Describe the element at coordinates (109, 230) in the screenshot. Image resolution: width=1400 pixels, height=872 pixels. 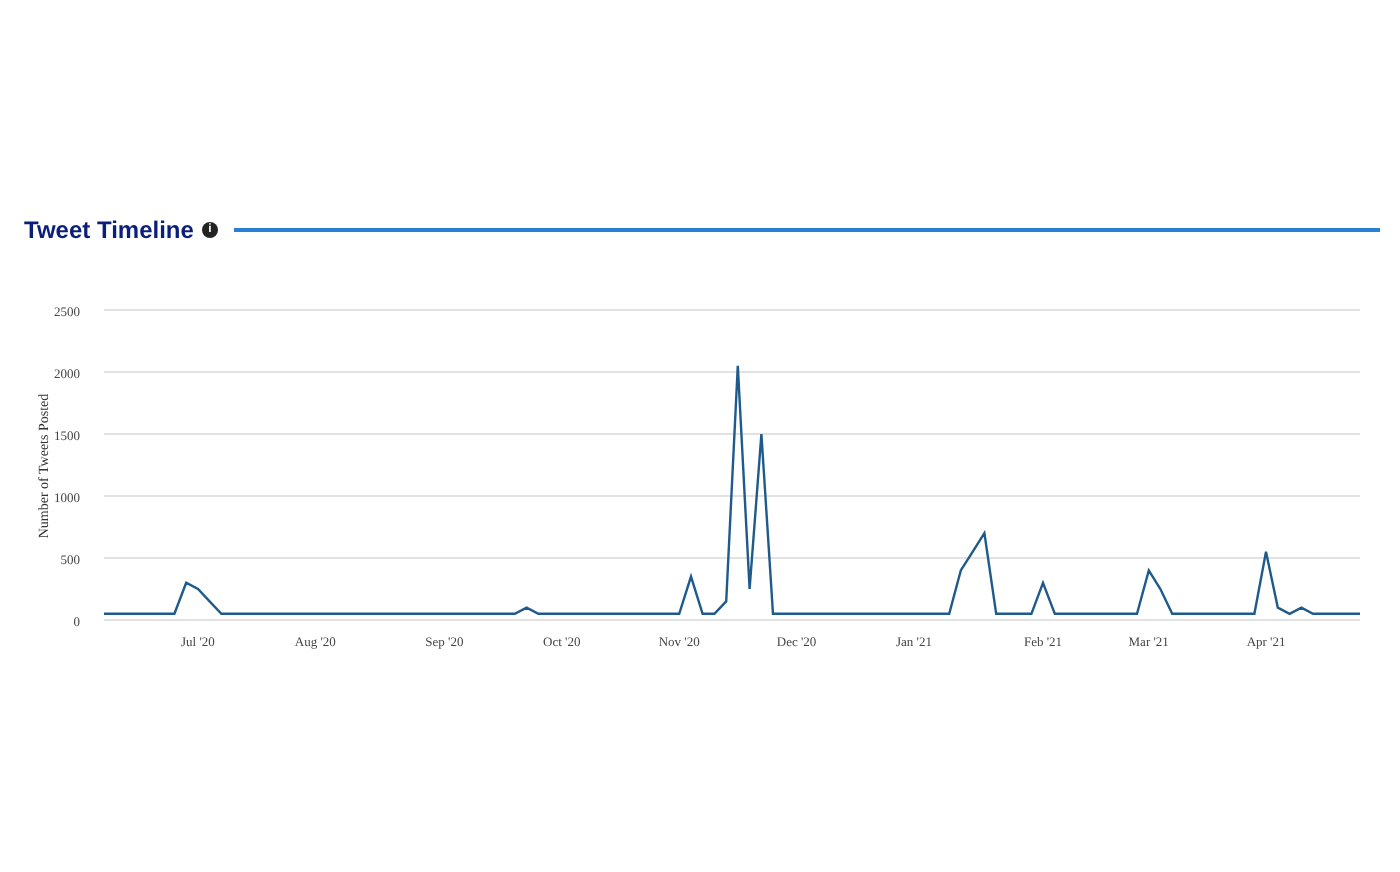
I see `section-title: Tweet Timeline` at that location.